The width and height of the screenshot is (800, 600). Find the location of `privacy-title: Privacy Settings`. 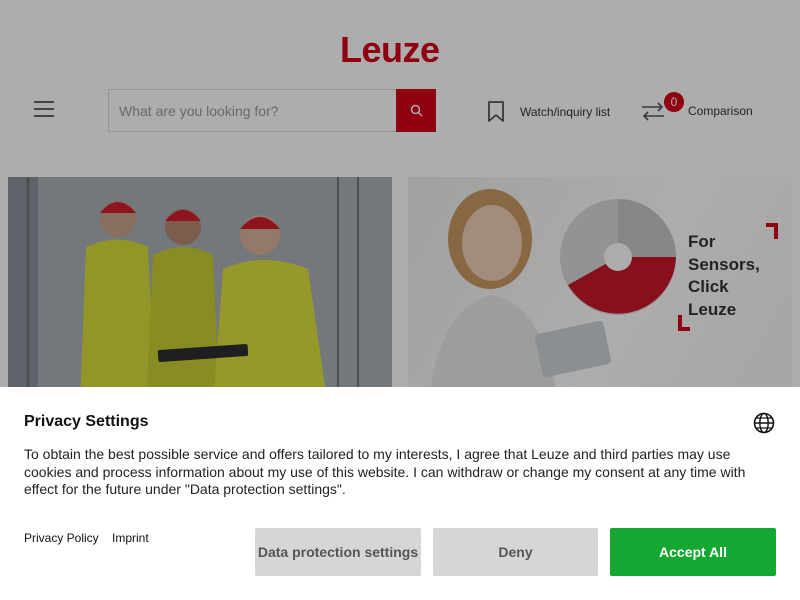

privacy-title: Privacy Settings is located at coordinates (86, 421).